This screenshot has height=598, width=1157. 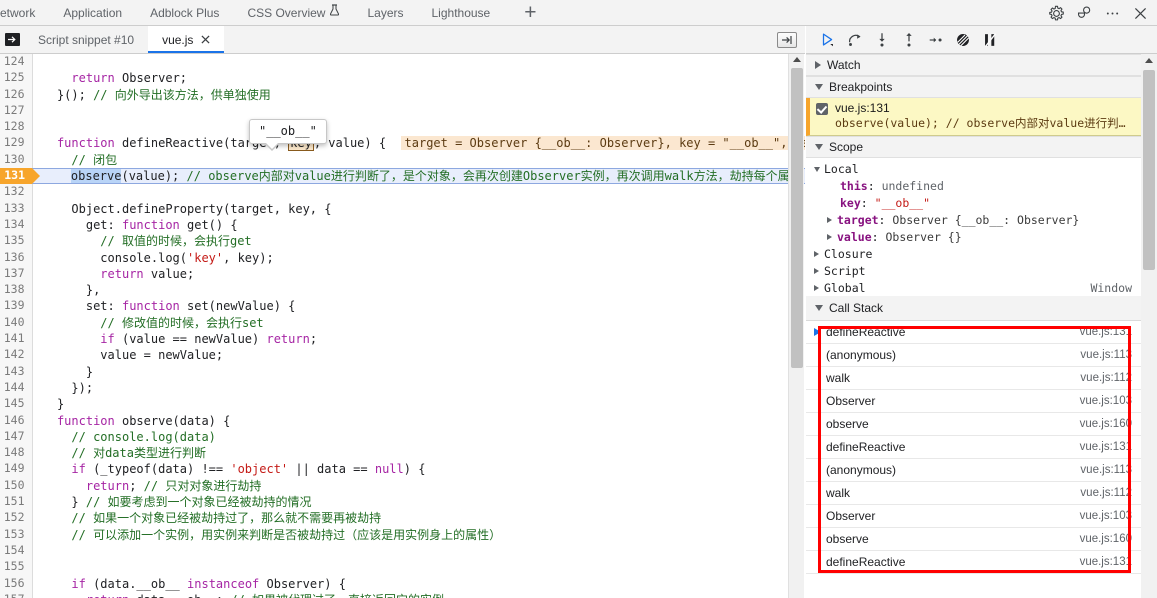 I want to click on panel-tab-lighthouse: Lighthouse, so click(x=461, y=13).